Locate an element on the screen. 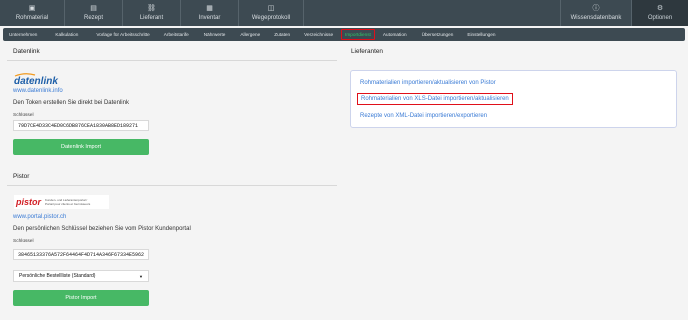 The width and height of the screenshot is (688, 320). pistor-import-button: Pistor Import is located at coordinates (81, 298).